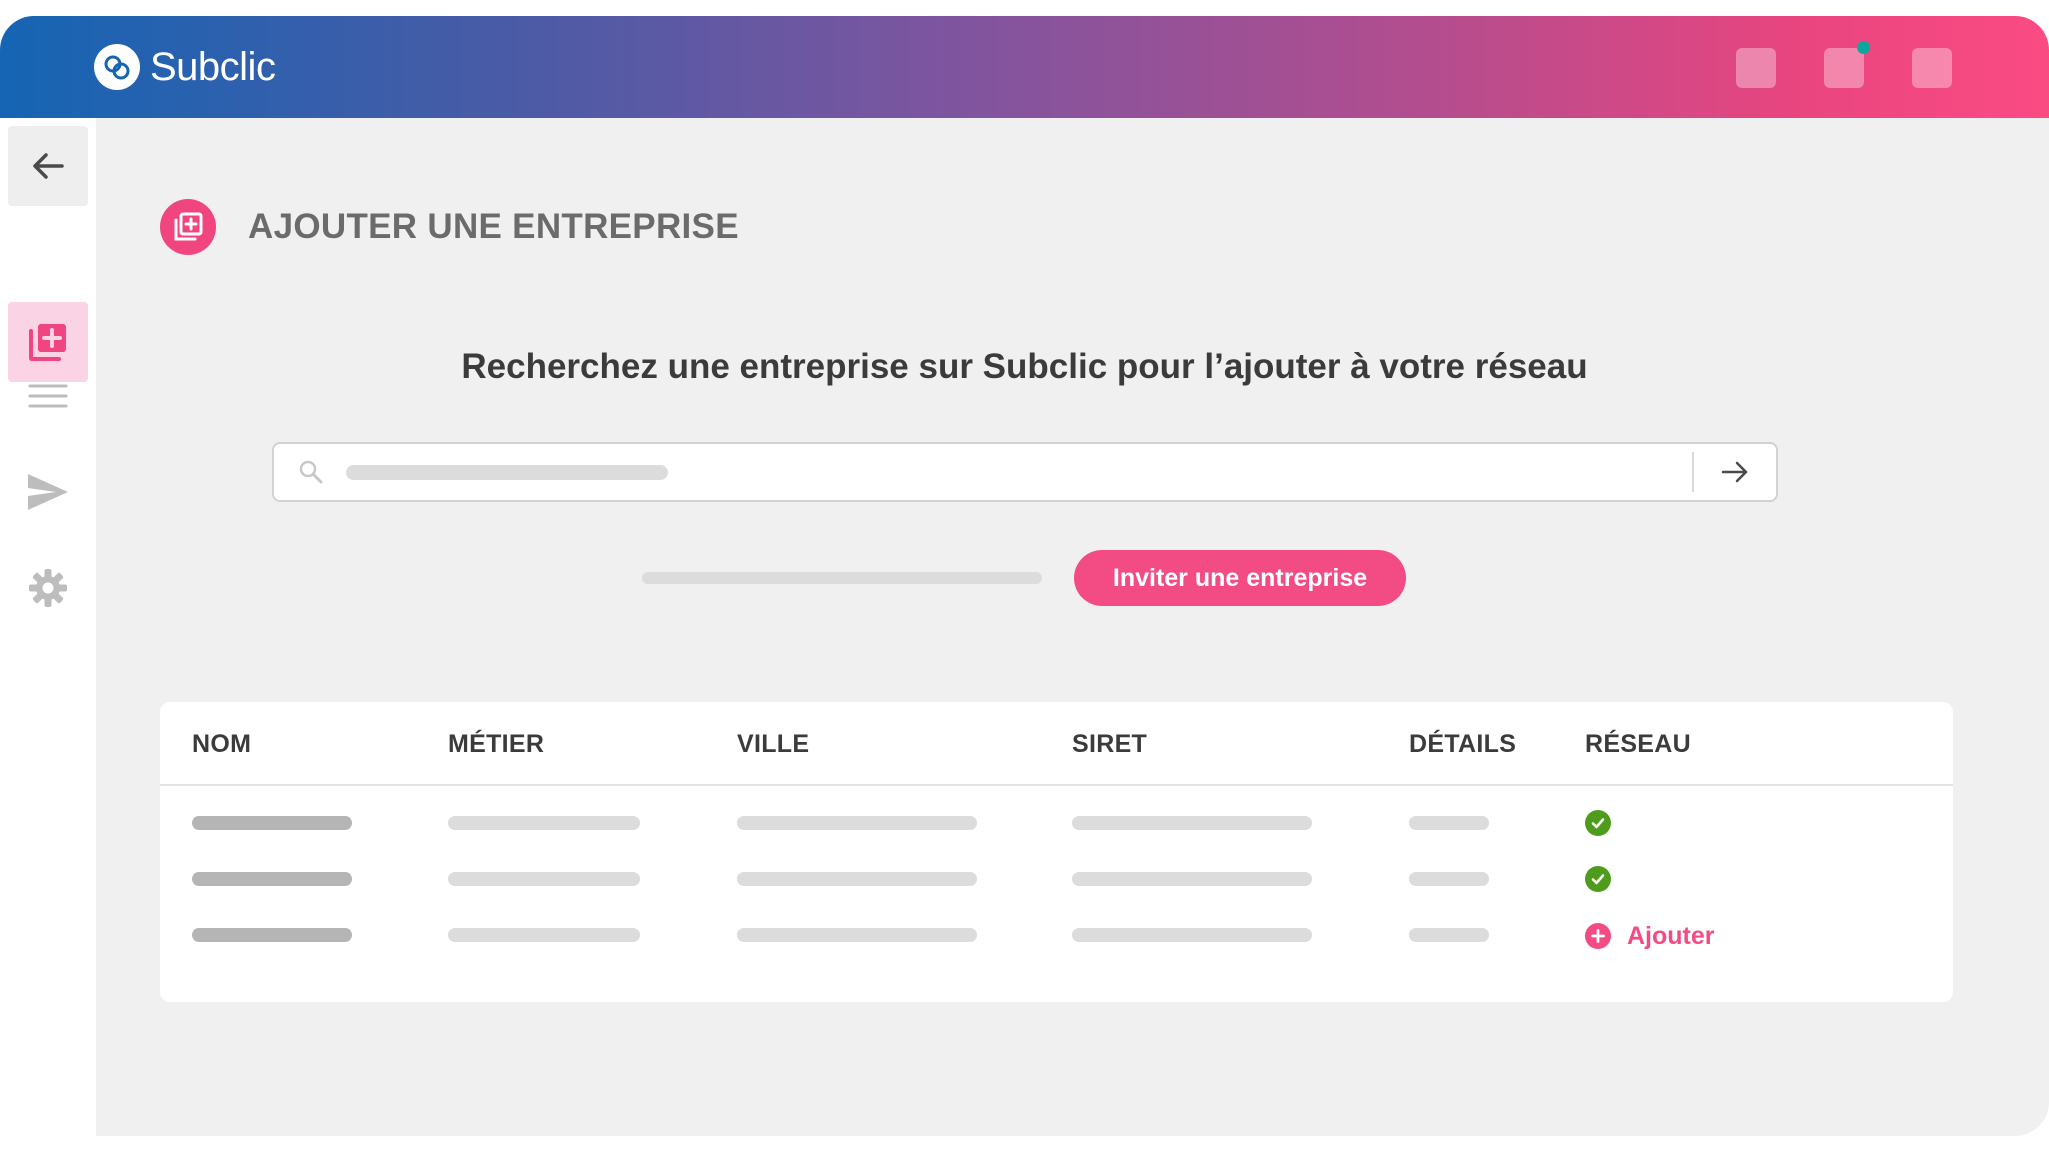 The image size is (2049, 1152). I want to click on search-input, so click(507, 472).